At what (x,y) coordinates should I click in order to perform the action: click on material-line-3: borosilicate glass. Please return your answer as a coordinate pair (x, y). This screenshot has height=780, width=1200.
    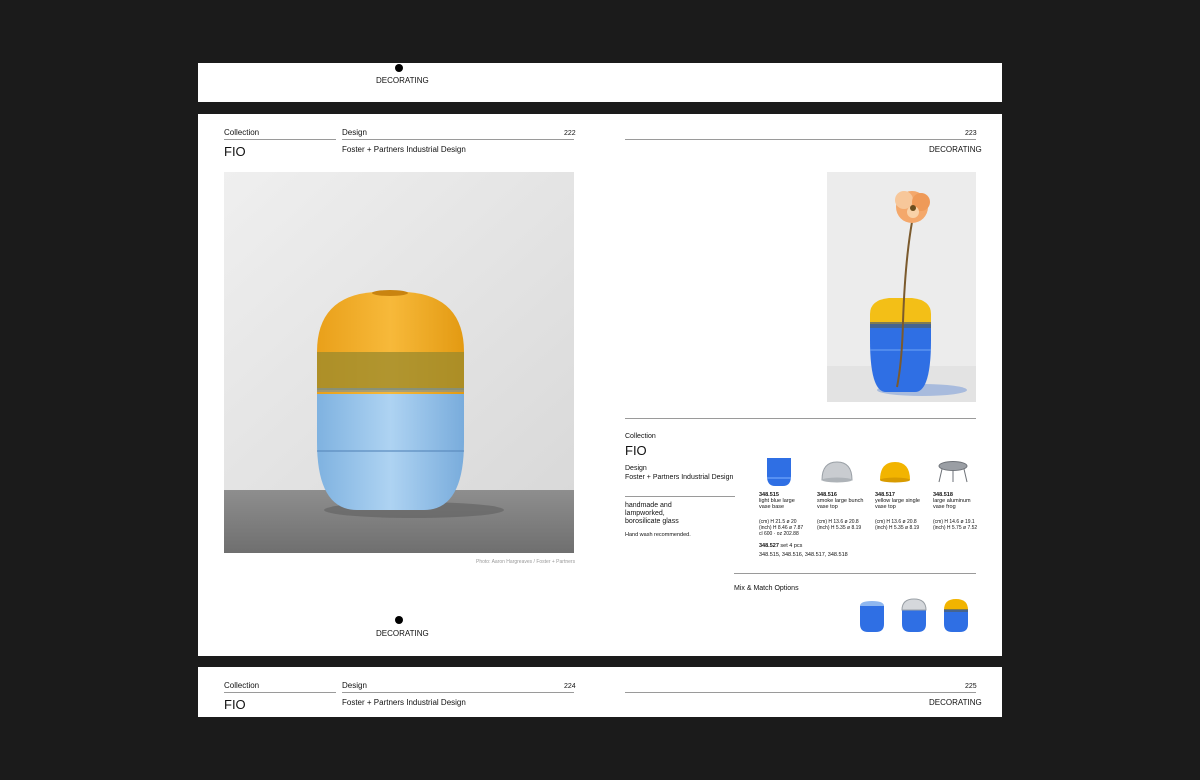
    Looking at the image, I should click on (652, 521).